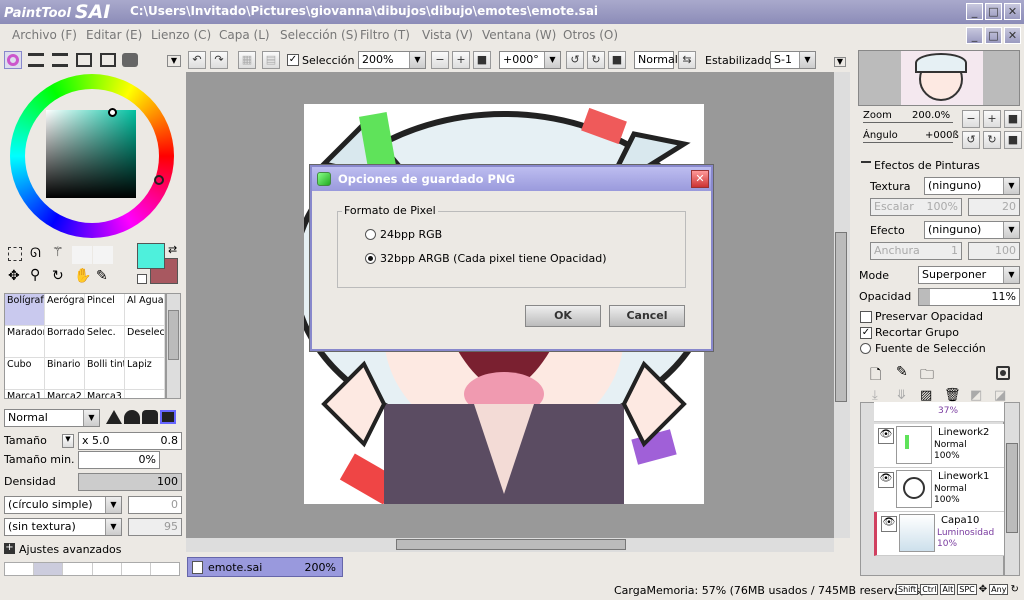 This screenshot has height=600, width=1024. Describe the element at coordinates (1012, 11) in the screenshot. I see `close-button: ✕` at that location.